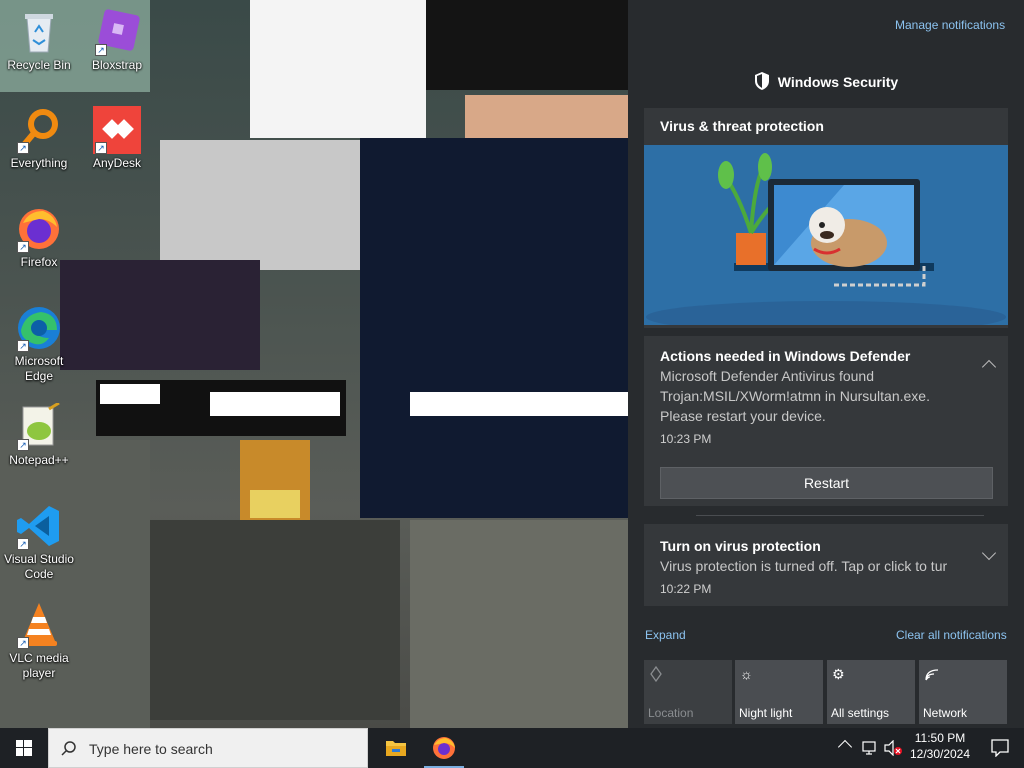  I want to click on desktop-icon-label: Everything, so click(39, 163).